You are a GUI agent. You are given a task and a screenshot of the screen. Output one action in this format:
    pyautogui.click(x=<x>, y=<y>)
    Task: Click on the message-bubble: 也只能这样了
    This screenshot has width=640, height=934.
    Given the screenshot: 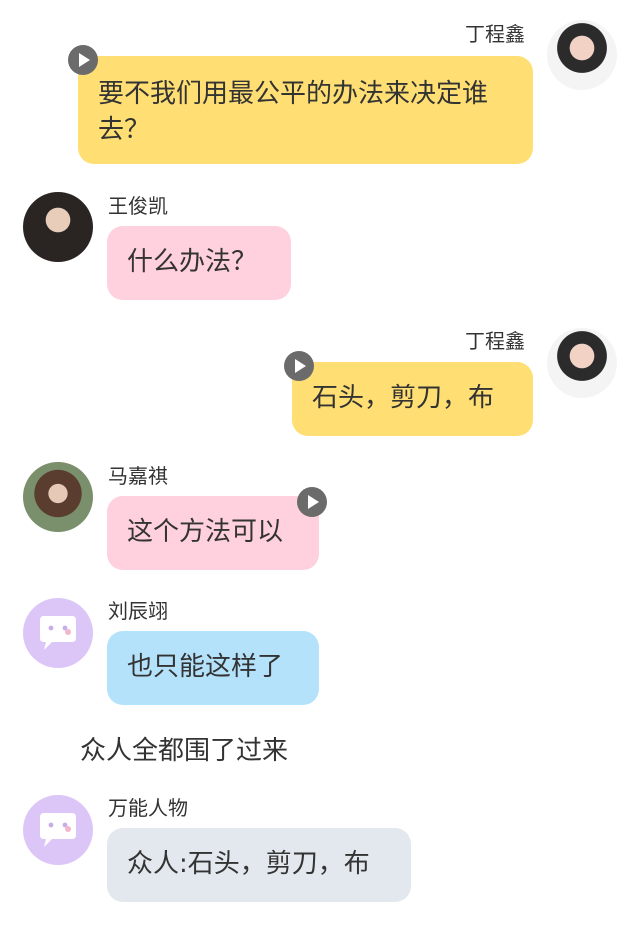 What is the action you would take?
    pyautogui.click(x=213, y=668)
    